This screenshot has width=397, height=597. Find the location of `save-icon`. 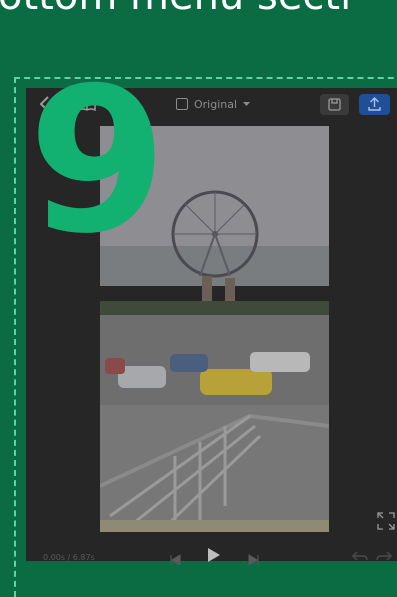

save-icon is located at coordinates (334, 104).